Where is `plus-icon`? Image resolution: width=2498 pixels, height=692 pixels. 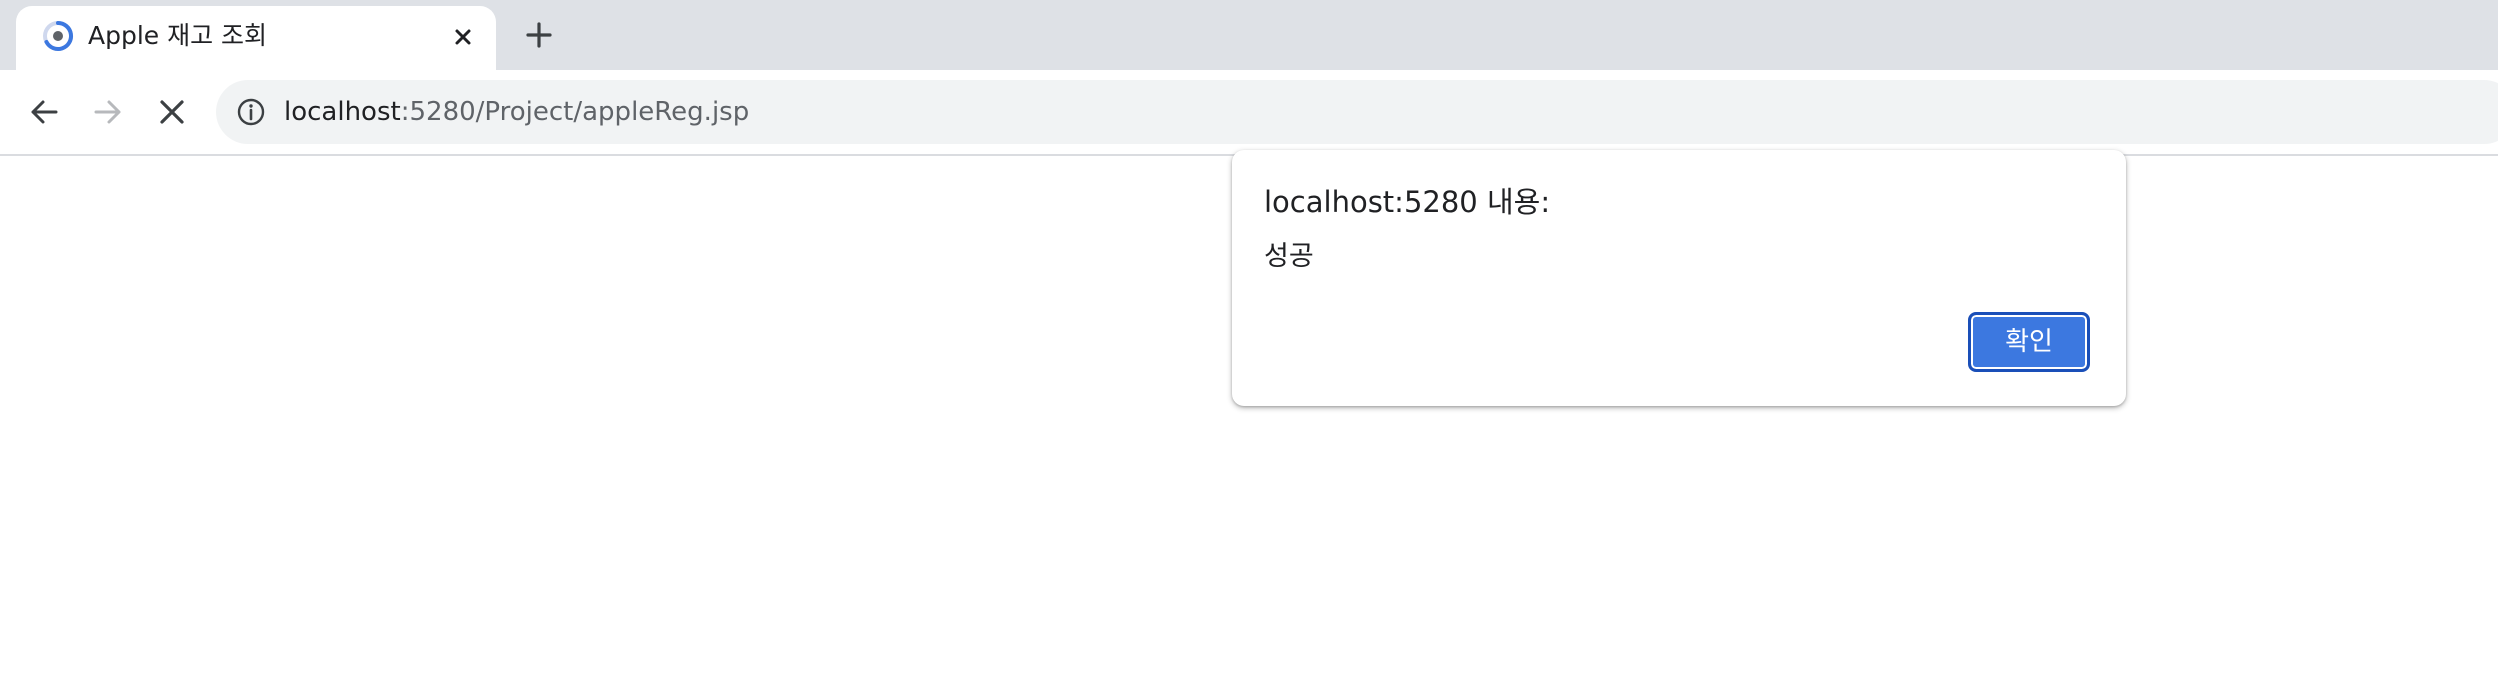
plus-icon is located at coordinates (539, 35).